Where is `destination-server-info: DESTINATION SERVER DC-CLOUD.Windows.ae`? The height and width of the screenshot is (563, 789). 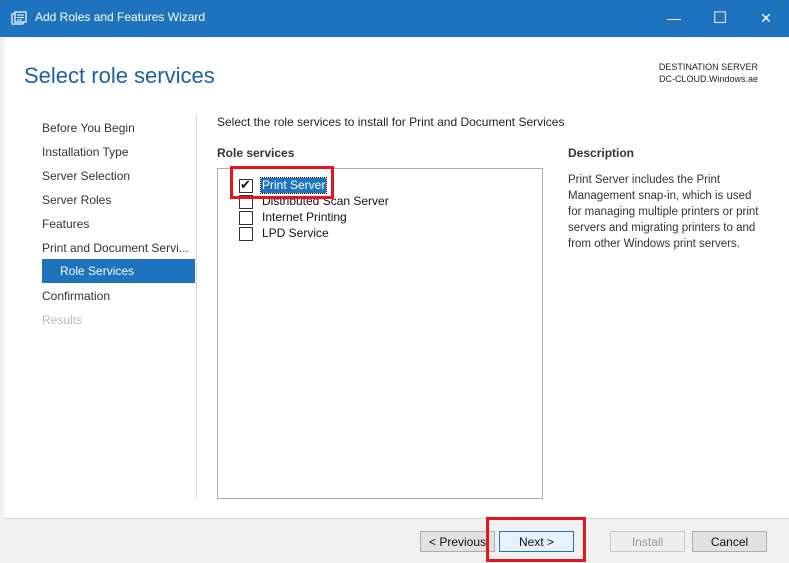 destination-server-info: DESTINATION SERVER DC-CLOUD.Windows.ae is located at coordinates (708, 73).